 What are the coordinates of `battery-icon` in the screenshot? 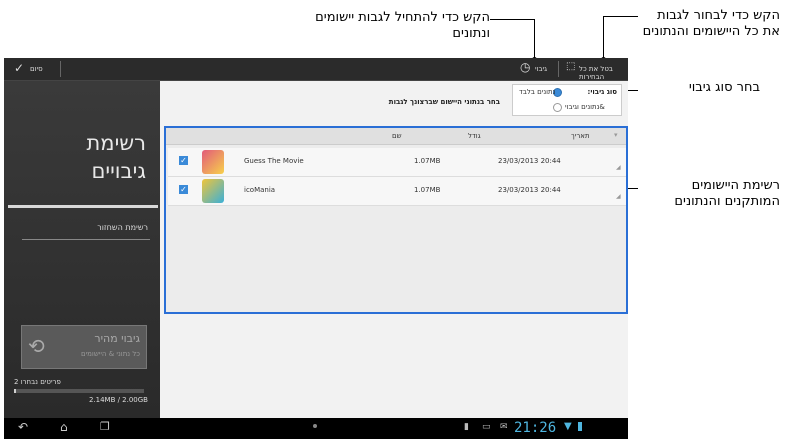 It's located at (580, 426).